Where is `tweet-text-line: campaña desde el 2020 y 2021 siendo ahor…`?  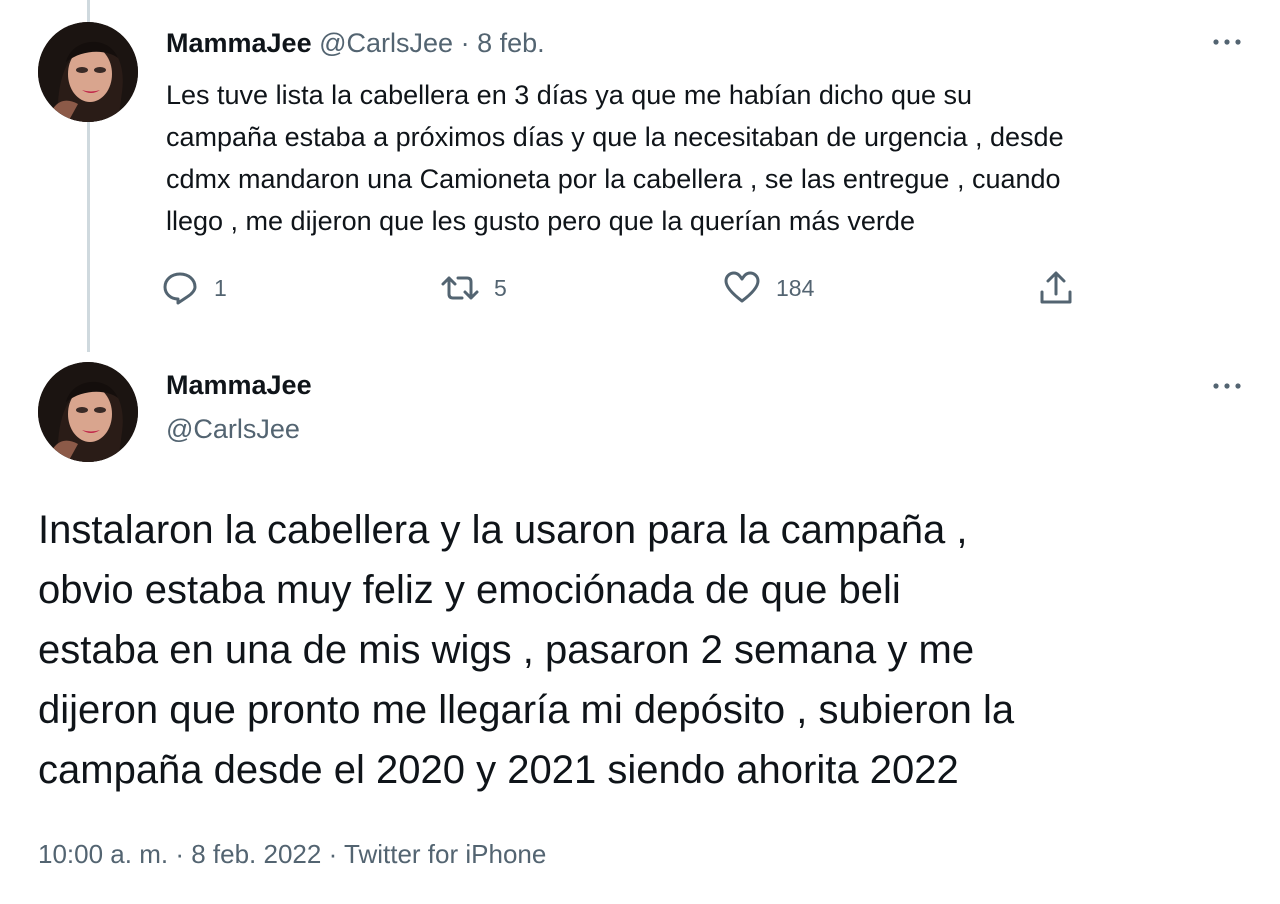
tweet-text-line: campaña desde el 2020 y 2021 siendo ahor… is located at coordinates (498, 770).